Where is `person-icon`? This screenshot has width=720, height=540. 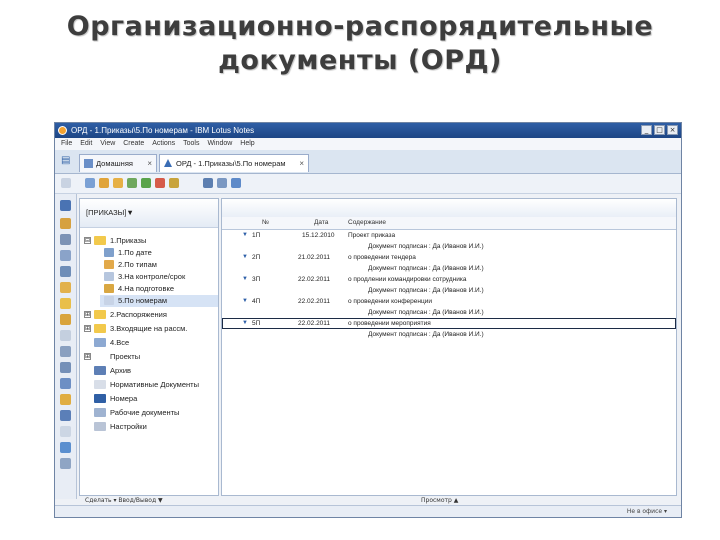 person-icon is located at coordinates (109, 276).